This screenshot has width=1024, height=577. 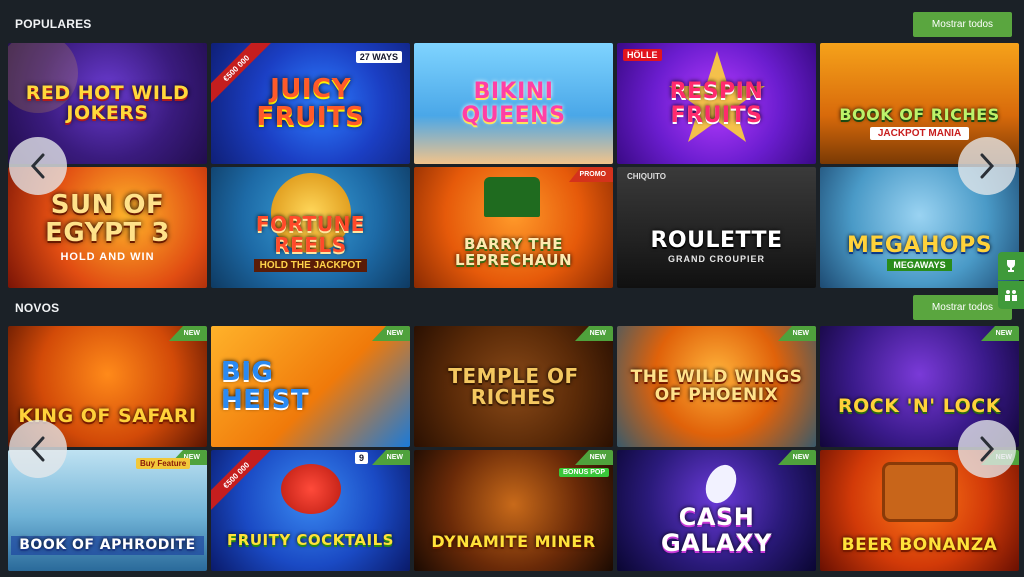 I want to click on game-title: Respin Fruits, so click(x=716, y=103).